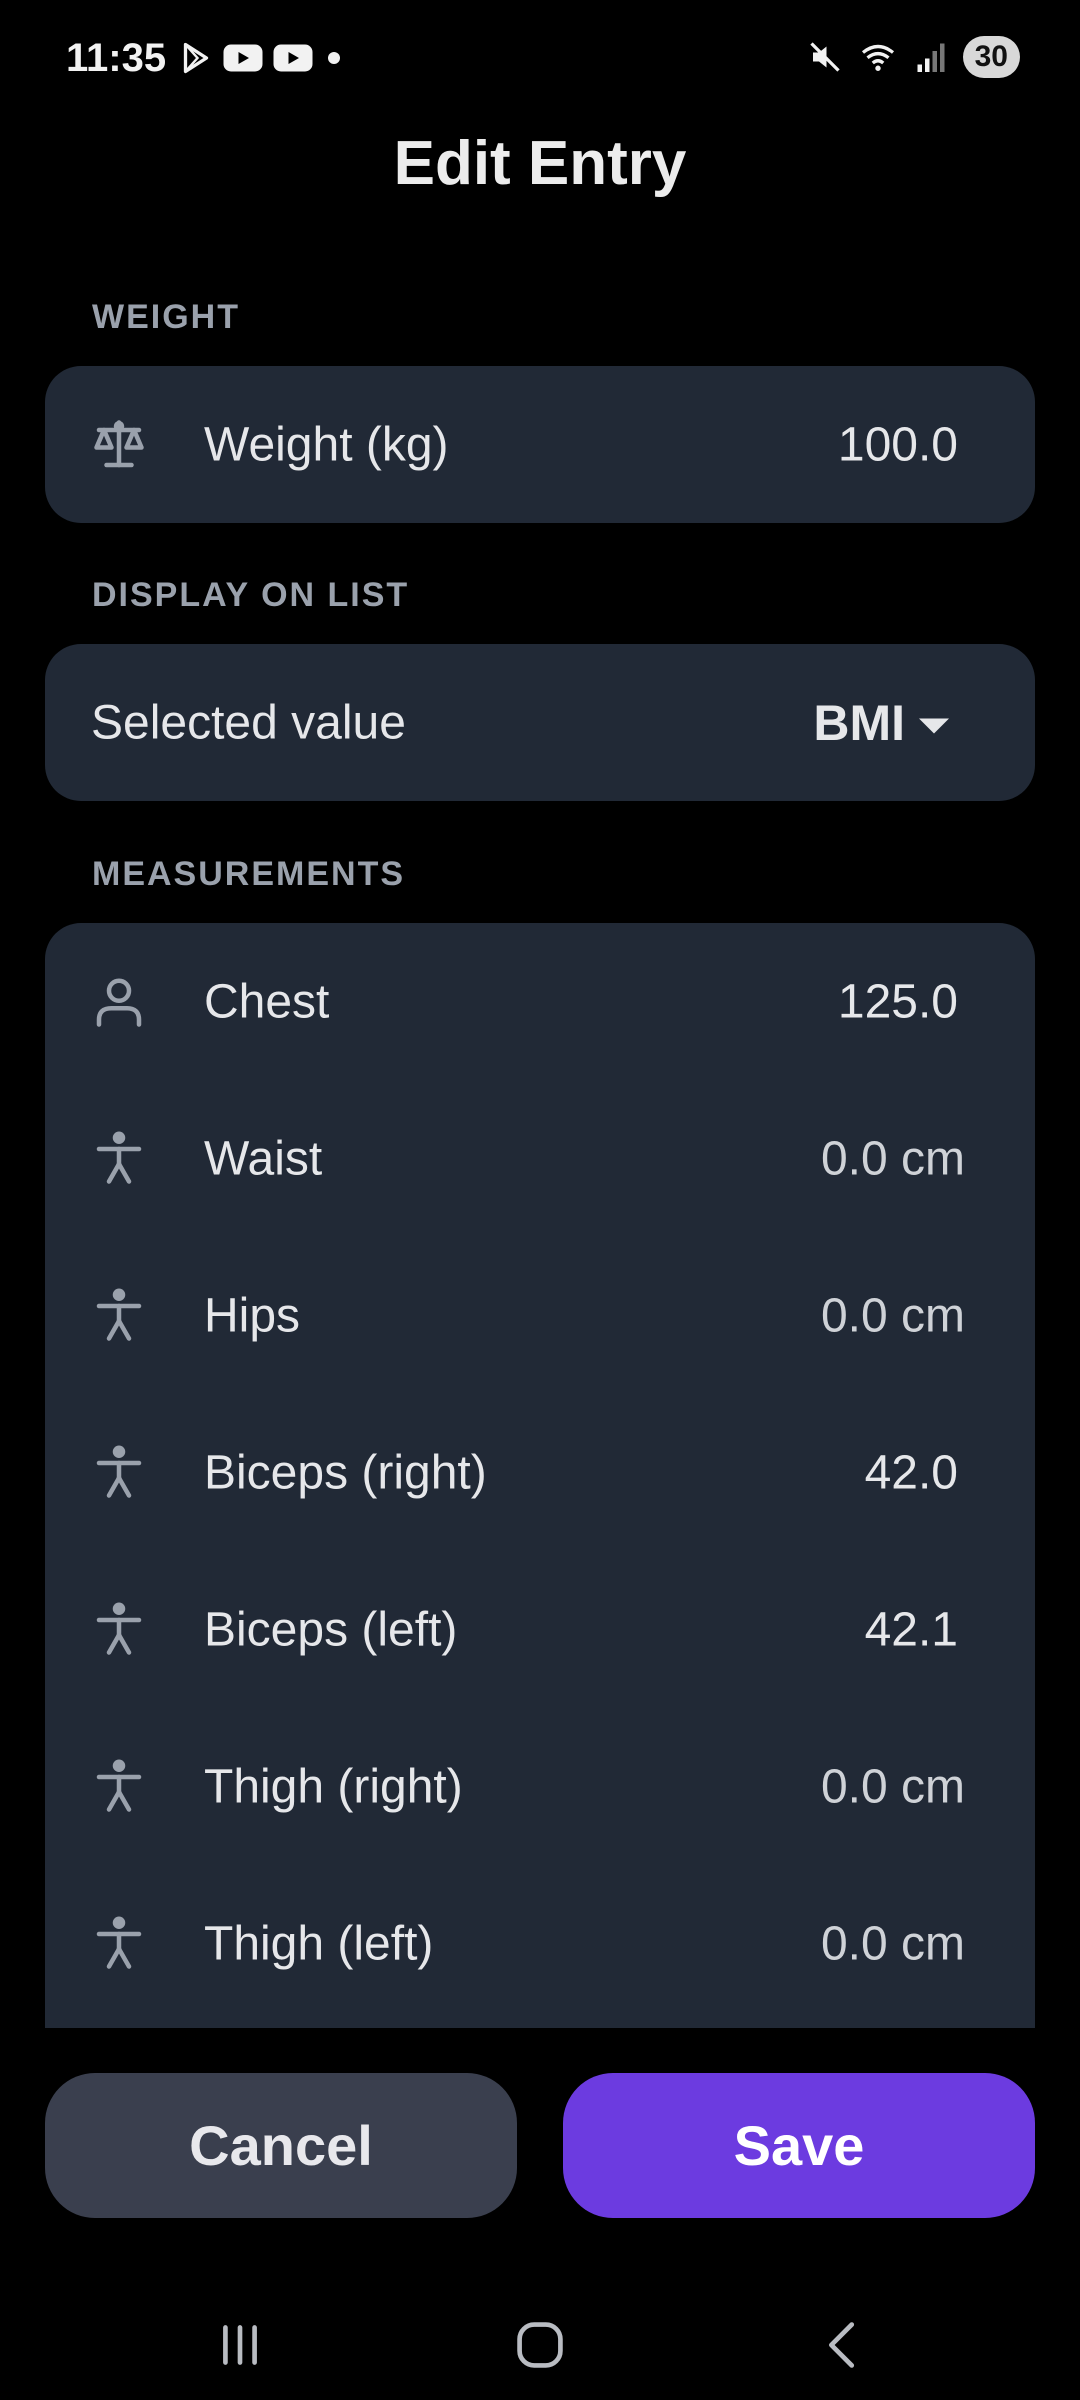 Image resolution: width=1080 pixels, height=2400 pixels. I want to click on measurement-row-thigh-right: Thigh (right) 0.0 cm, so click(540, 1786).